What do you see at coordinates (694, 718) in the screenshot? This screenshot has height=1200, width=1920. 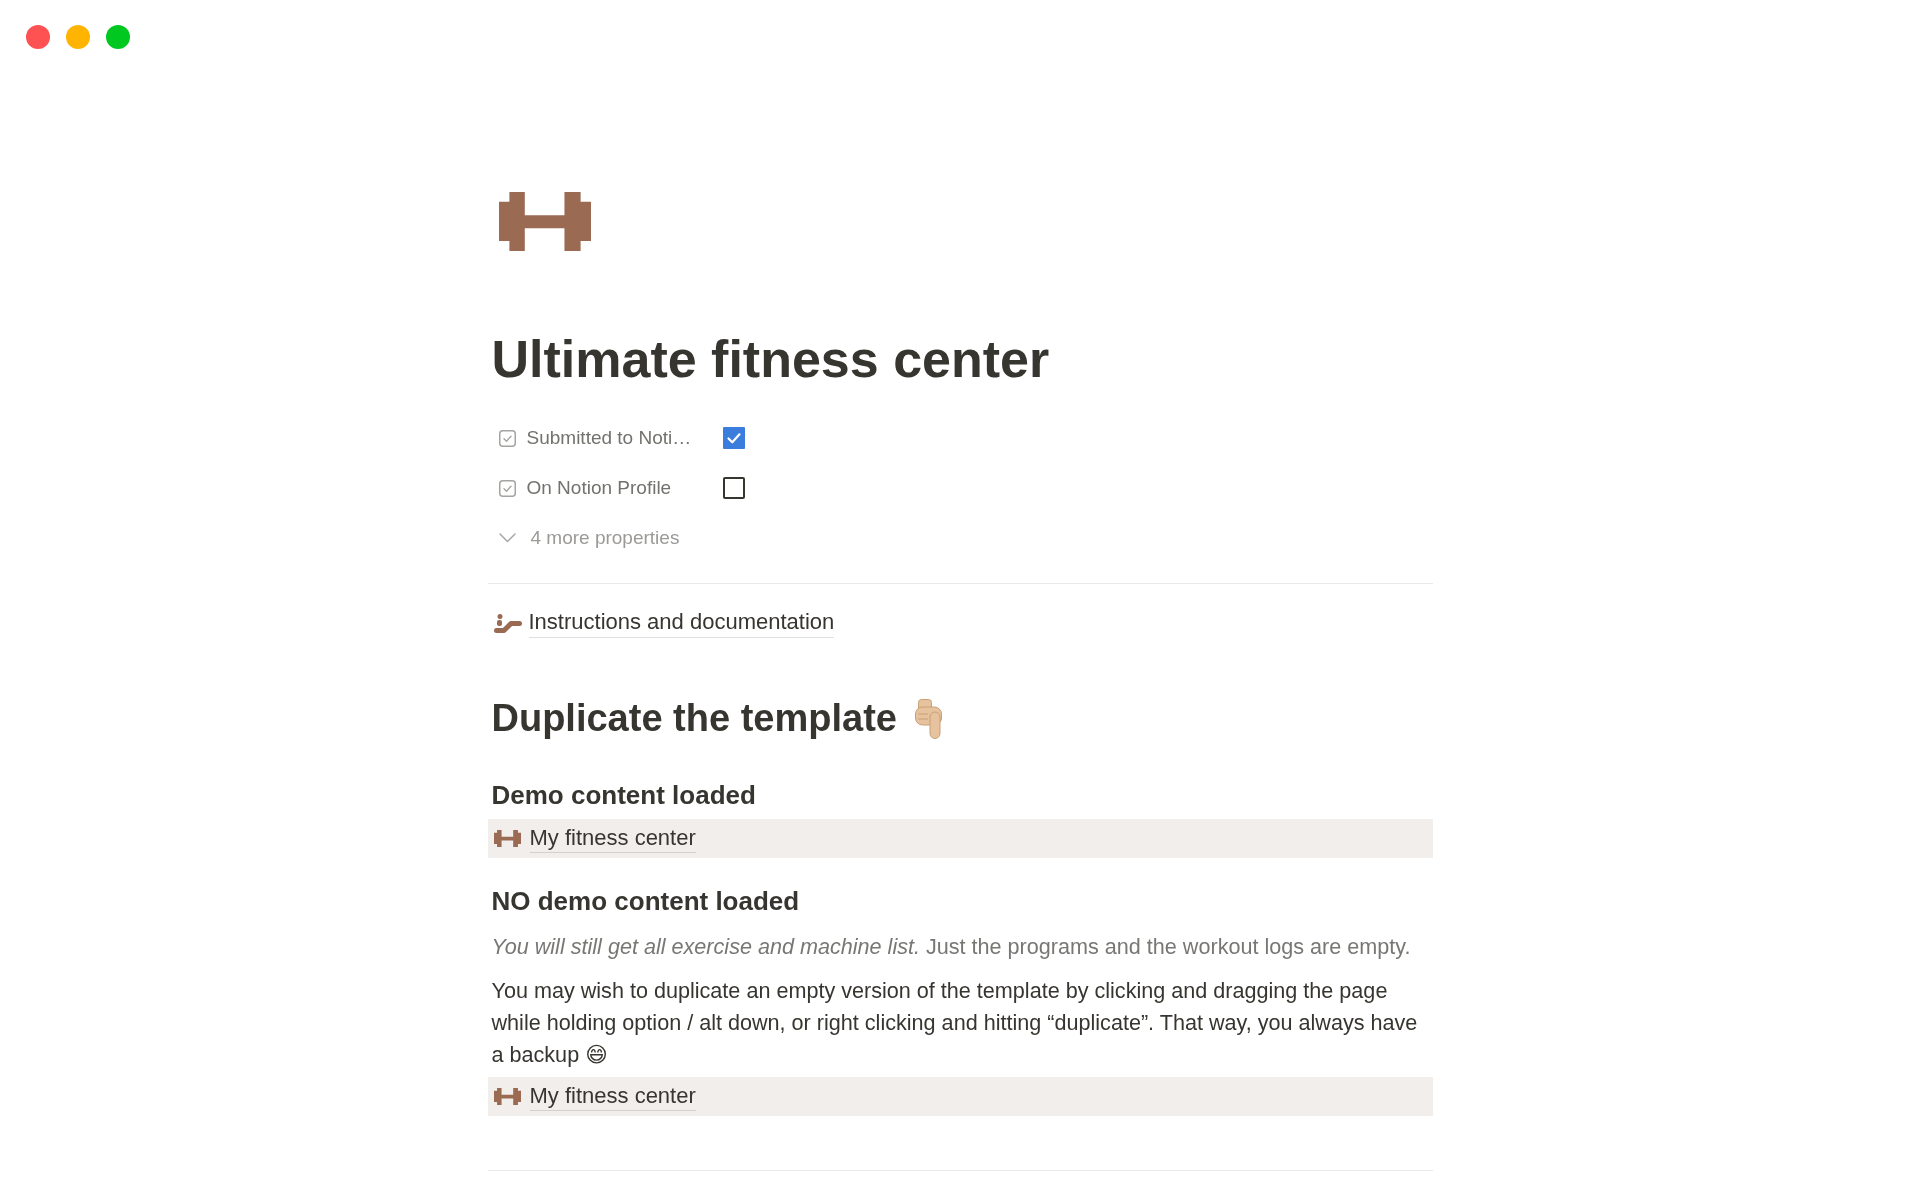 I see `section-heading: Duplicate the template` at bounding box center [694, 718].